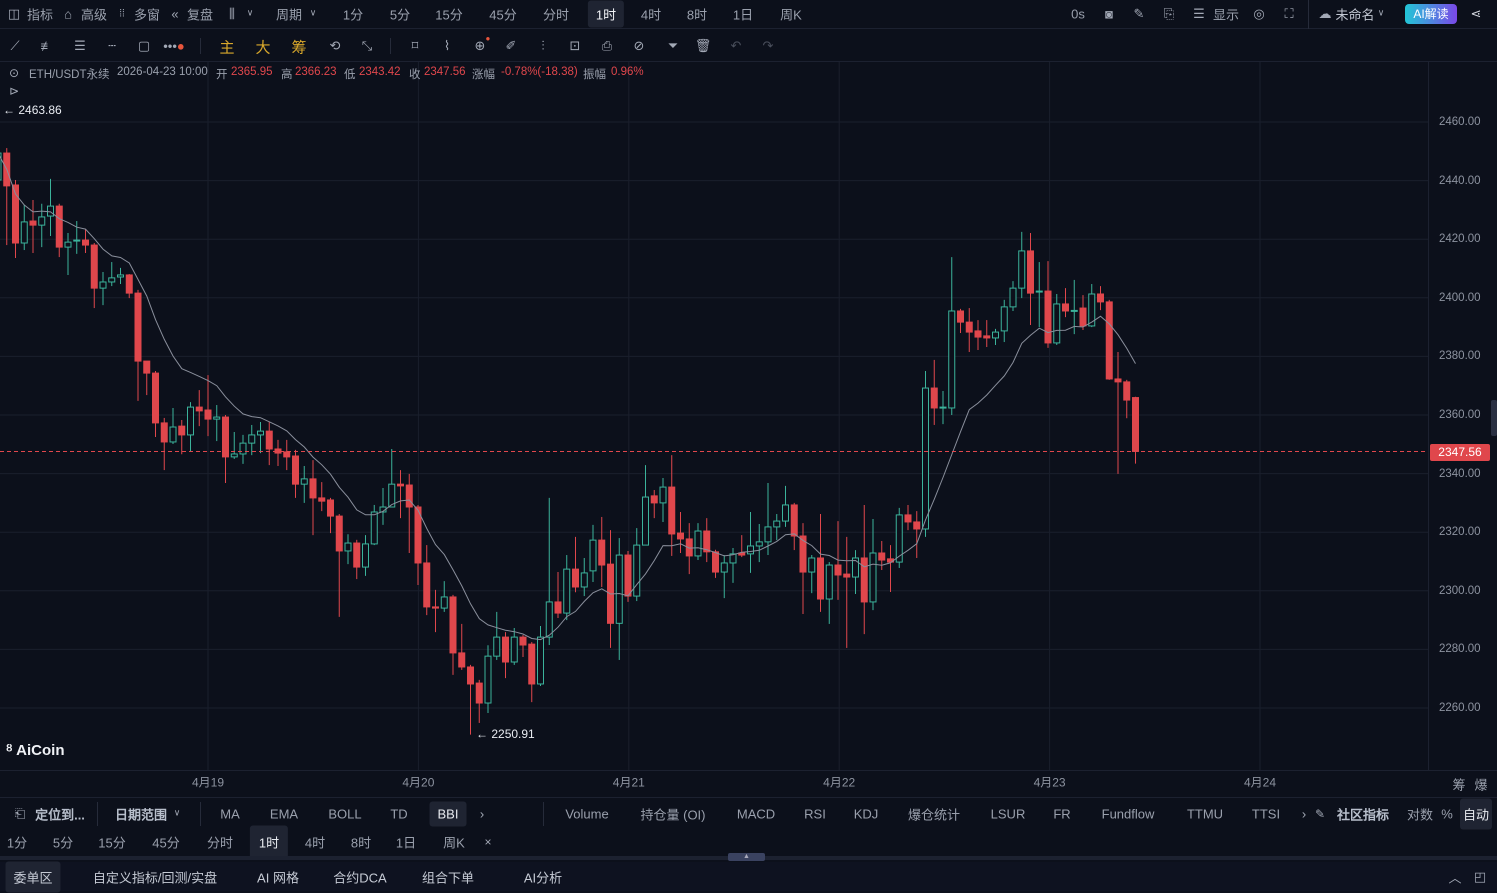  I want to click on candles-icon: ⫶, so click(542, 46).